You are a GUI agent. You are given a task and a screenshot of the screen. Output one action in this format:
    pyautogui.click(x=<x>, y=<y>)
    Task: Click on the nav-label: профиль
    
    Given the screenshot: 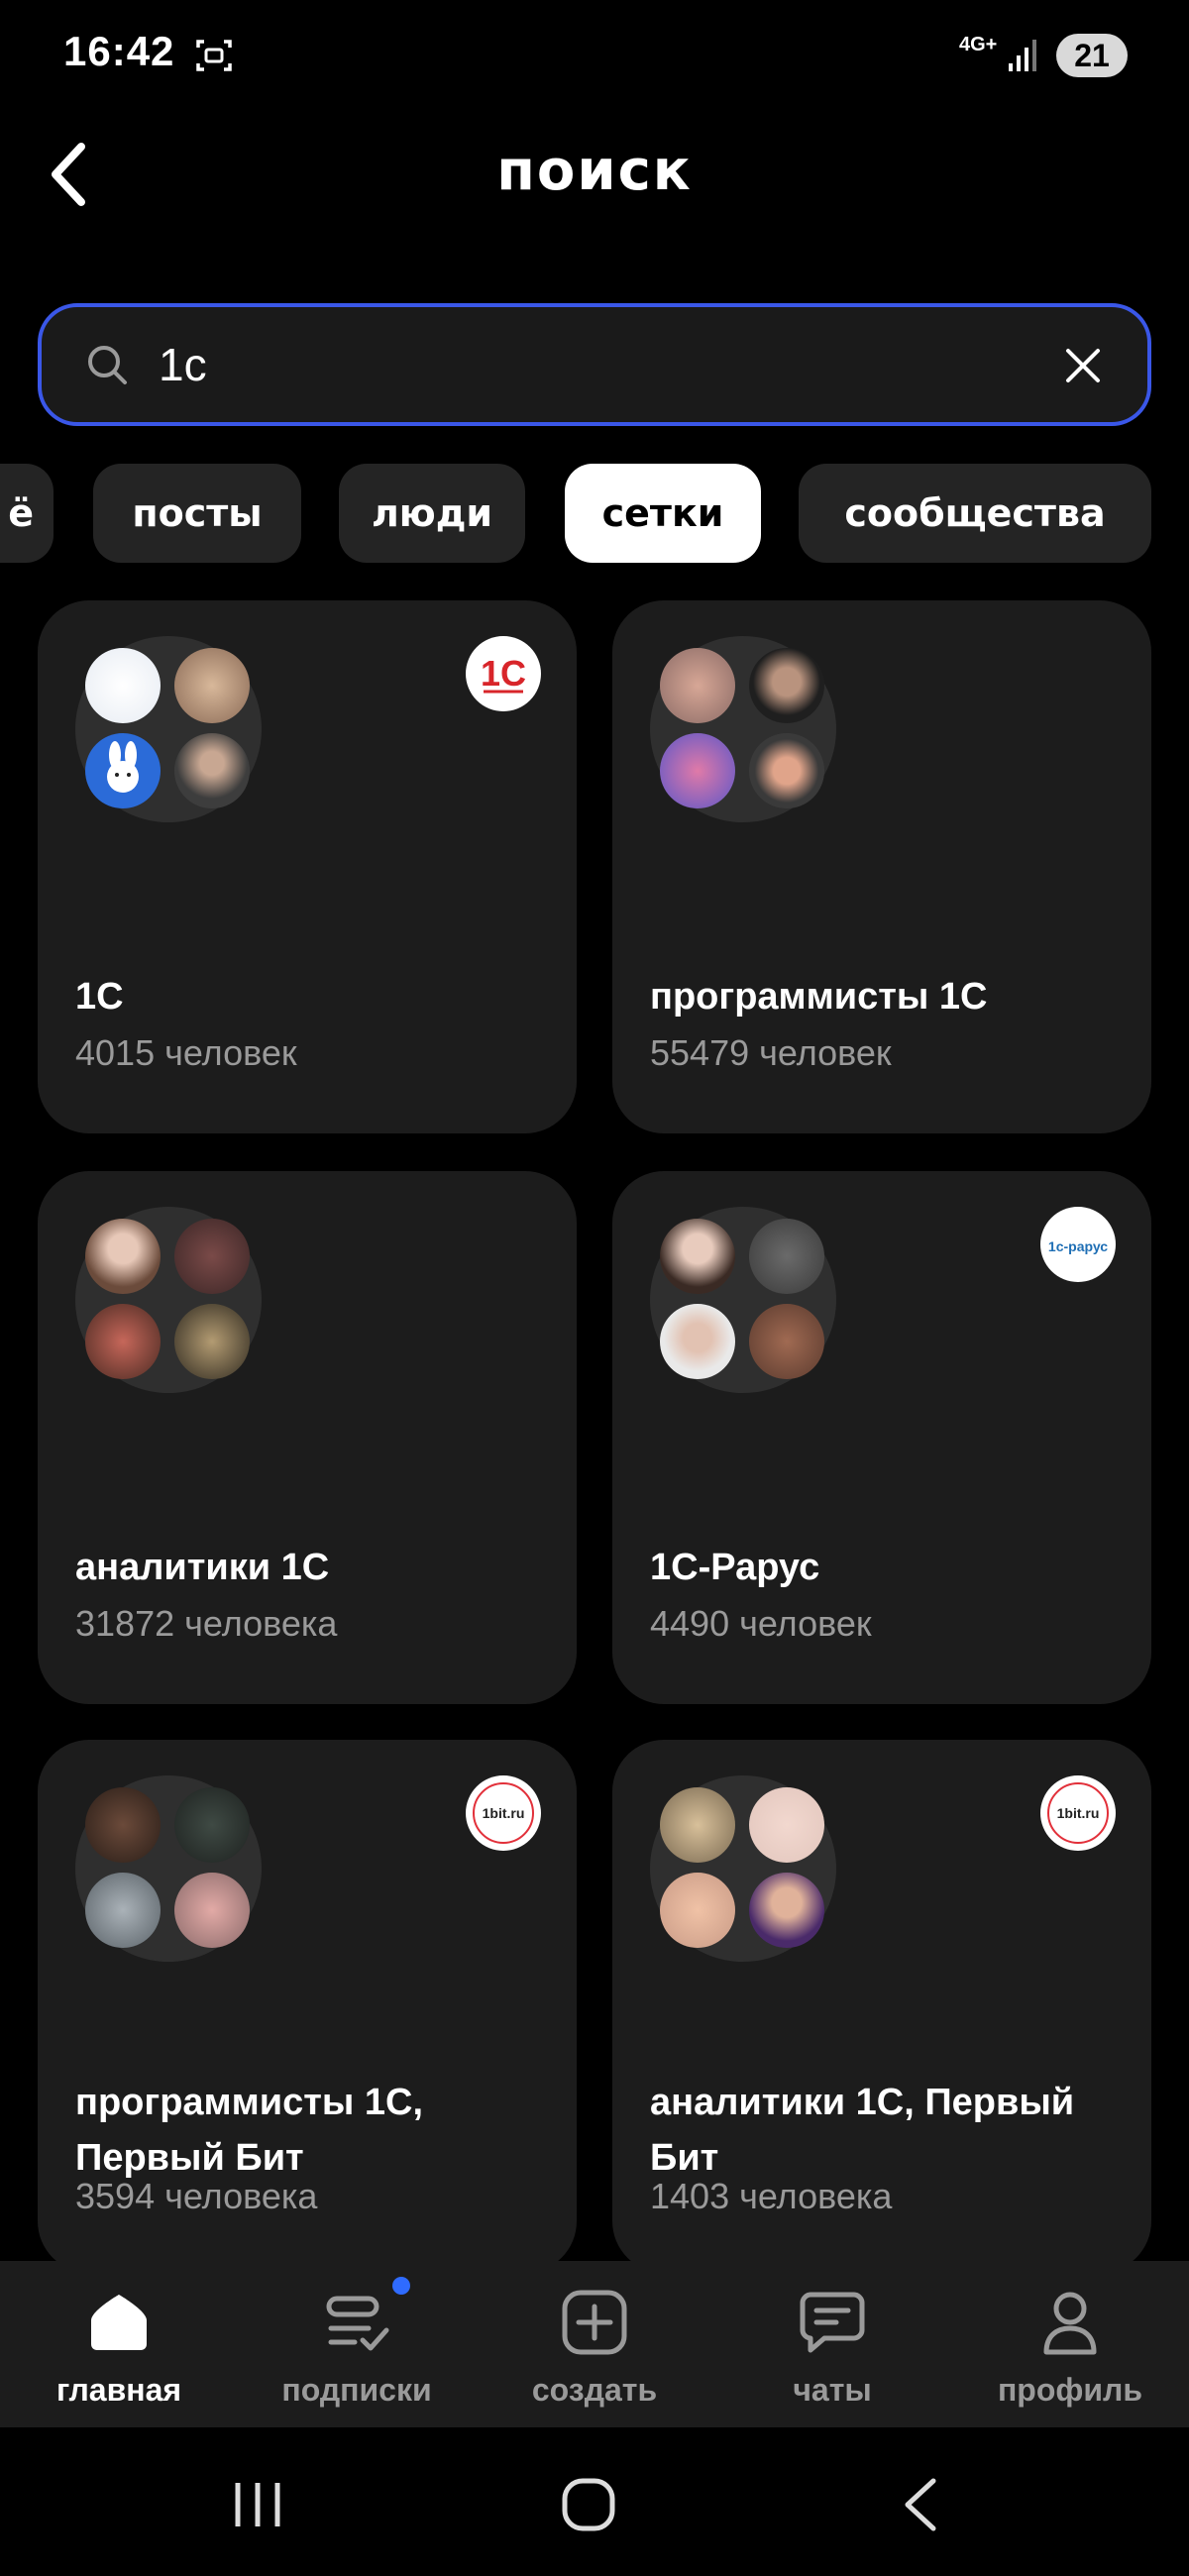 What is the action you would take?
    pyautogui.click(x=1070, y=2390)
    